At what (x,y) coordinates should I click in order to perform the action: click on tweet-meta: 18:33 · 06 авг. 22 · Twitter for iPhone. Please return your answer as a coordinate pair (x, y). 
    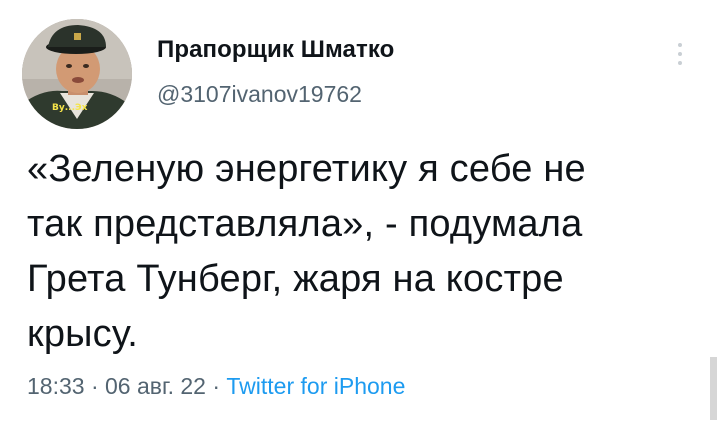
    Looking at the image, I should click on (216, 386).